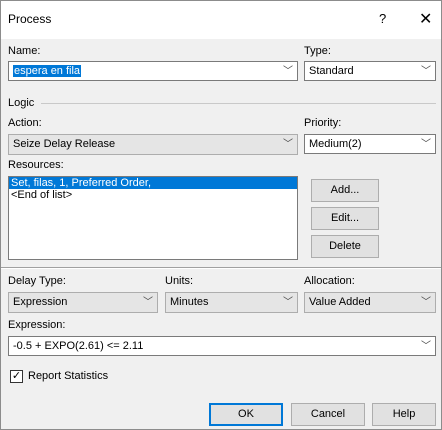  Describe the element at coordinates (231, 302) in the screenshot. I see `units-combo: Minutes ﹀` at that location.